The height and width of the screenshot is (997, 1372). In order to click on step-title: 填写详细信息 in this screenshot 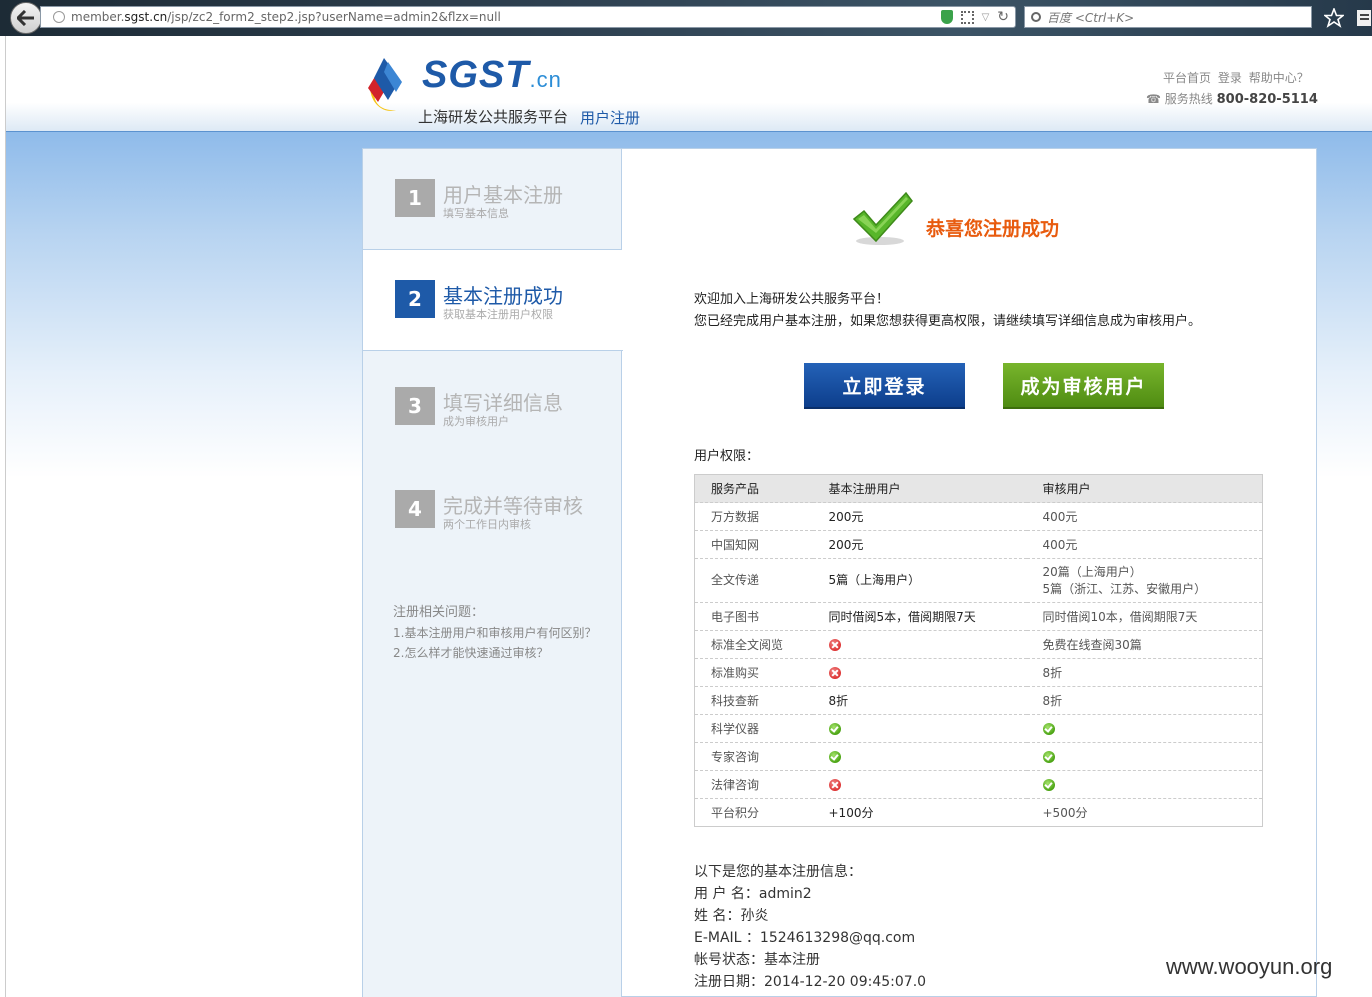, I will do `click(503, 403)`.